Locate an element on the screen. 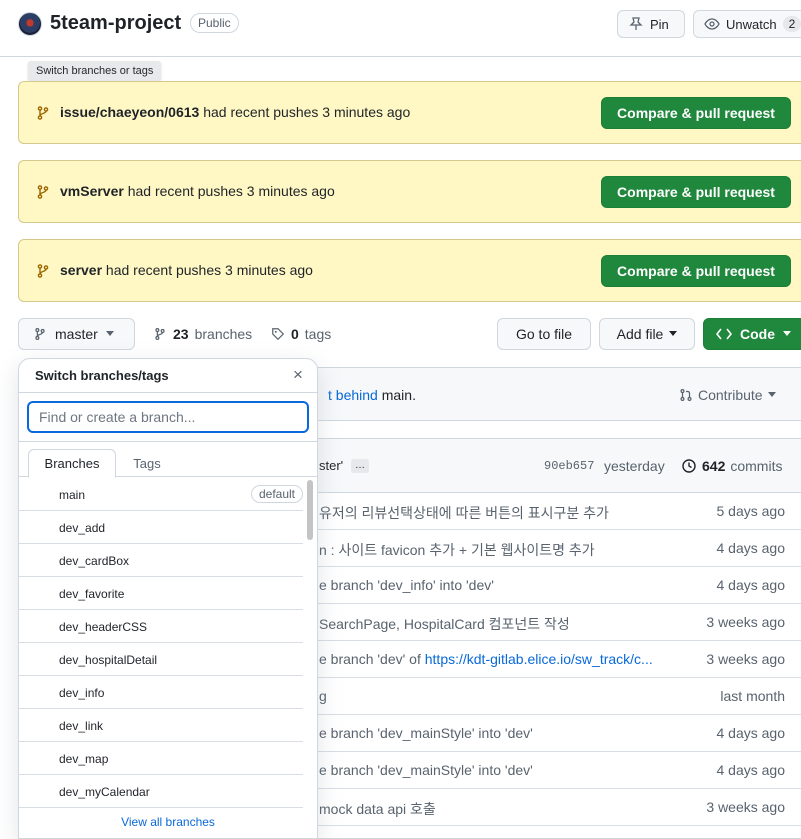  contribute-button: Contribute is located at coordinates (727, 395).